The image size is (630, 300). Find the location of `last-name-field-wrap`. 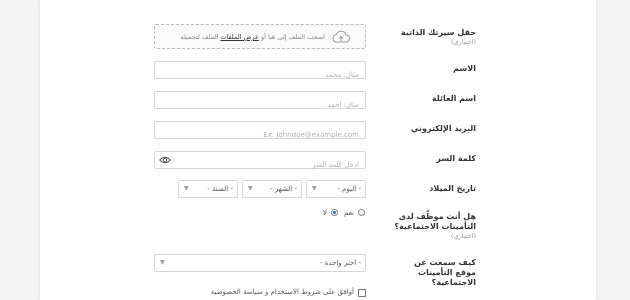

last-name-field-wrap is located at coordinates (260, 102).